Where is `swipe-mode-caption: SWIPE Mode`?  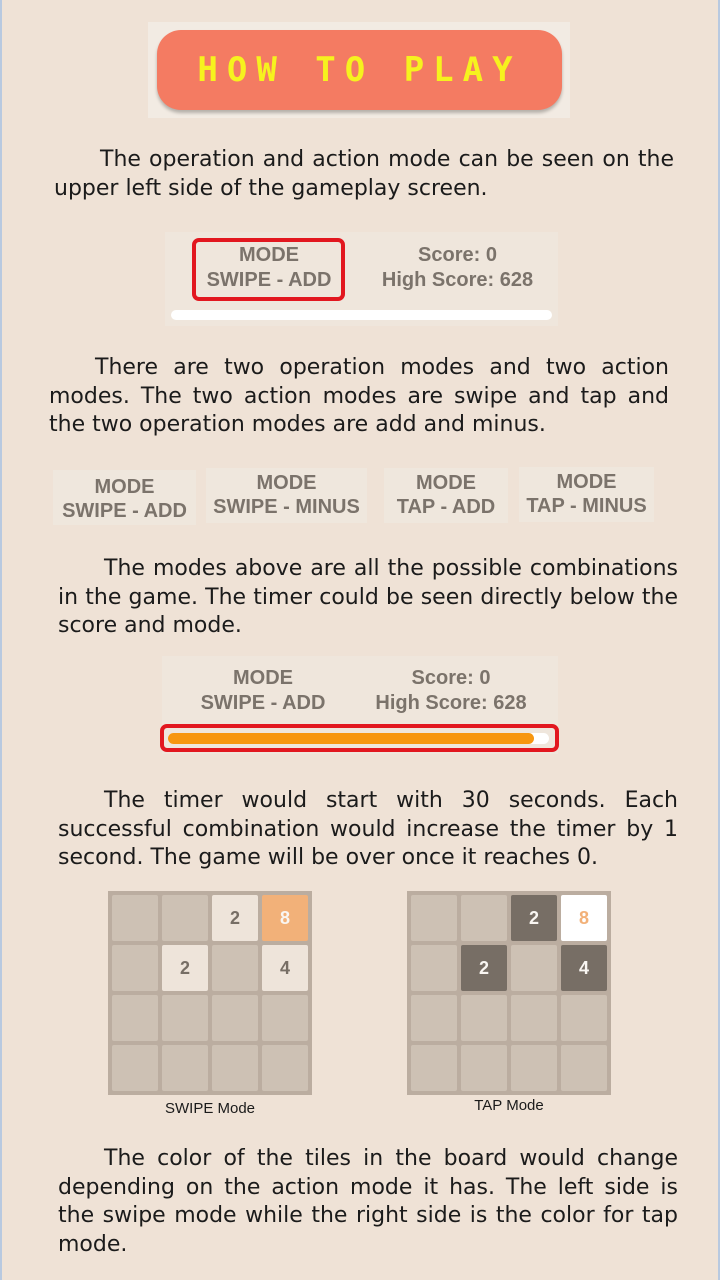 swipe-mode-caption: SWIPE Mode is located at coordinates (210, 1108).